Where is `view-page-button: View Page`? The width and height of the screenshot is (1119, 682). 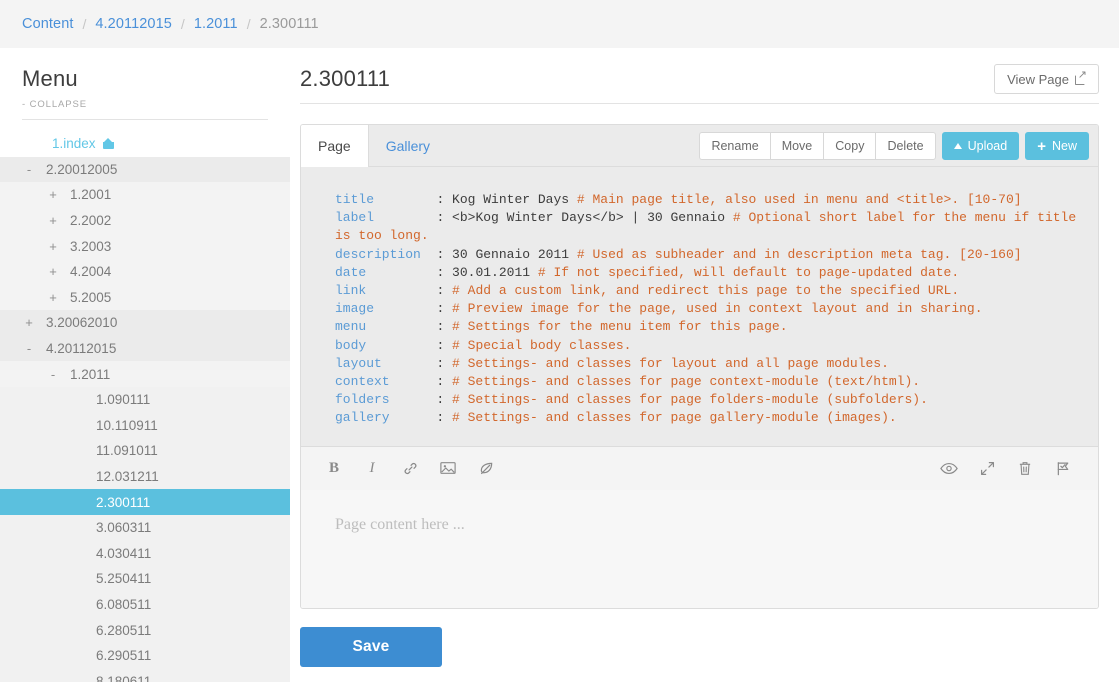 view-page-button: View Page is located at coordinates (1046, 79).